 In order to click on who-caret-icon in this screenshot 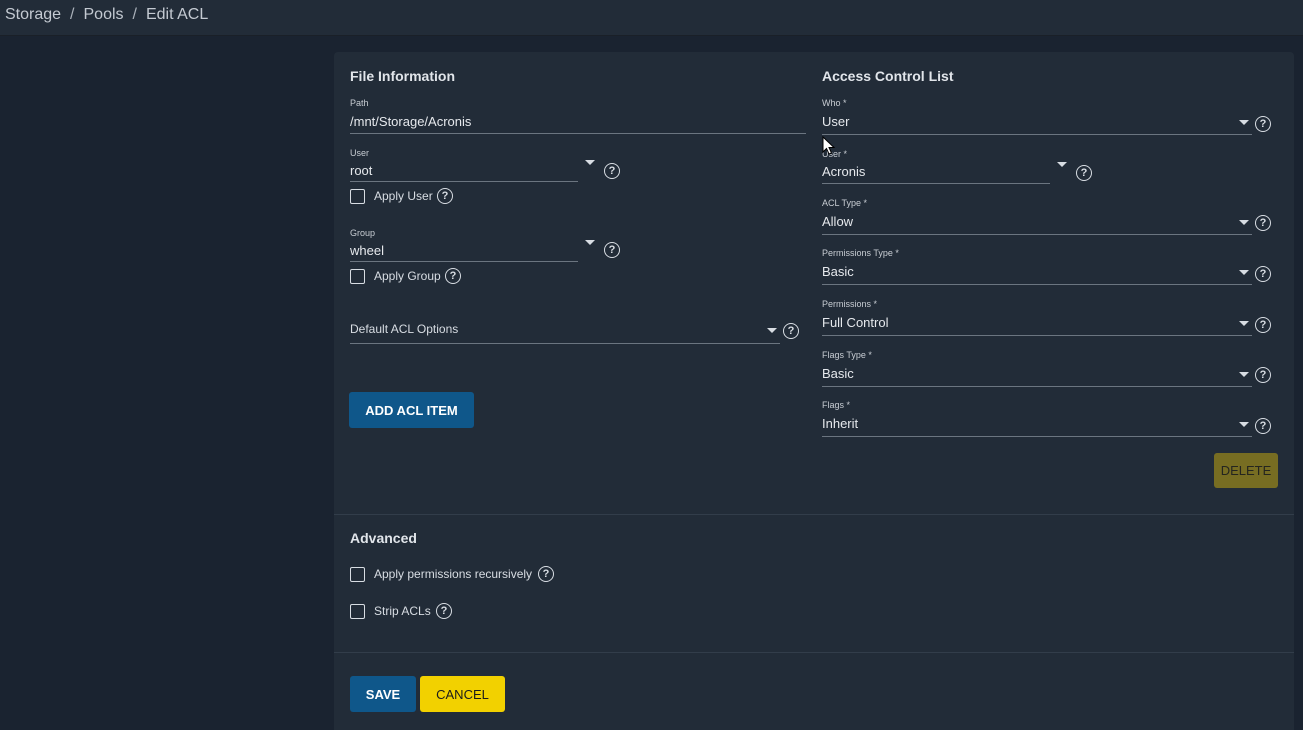, I will do `click(1244, 122)`.